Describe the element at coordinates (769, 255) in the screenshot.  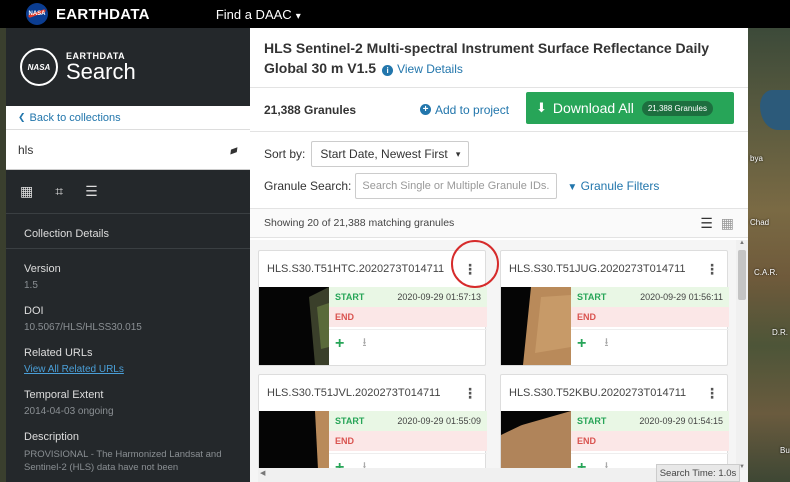
I see `map-background: bya Chad C.A.R. D.R. Bu` at that location.